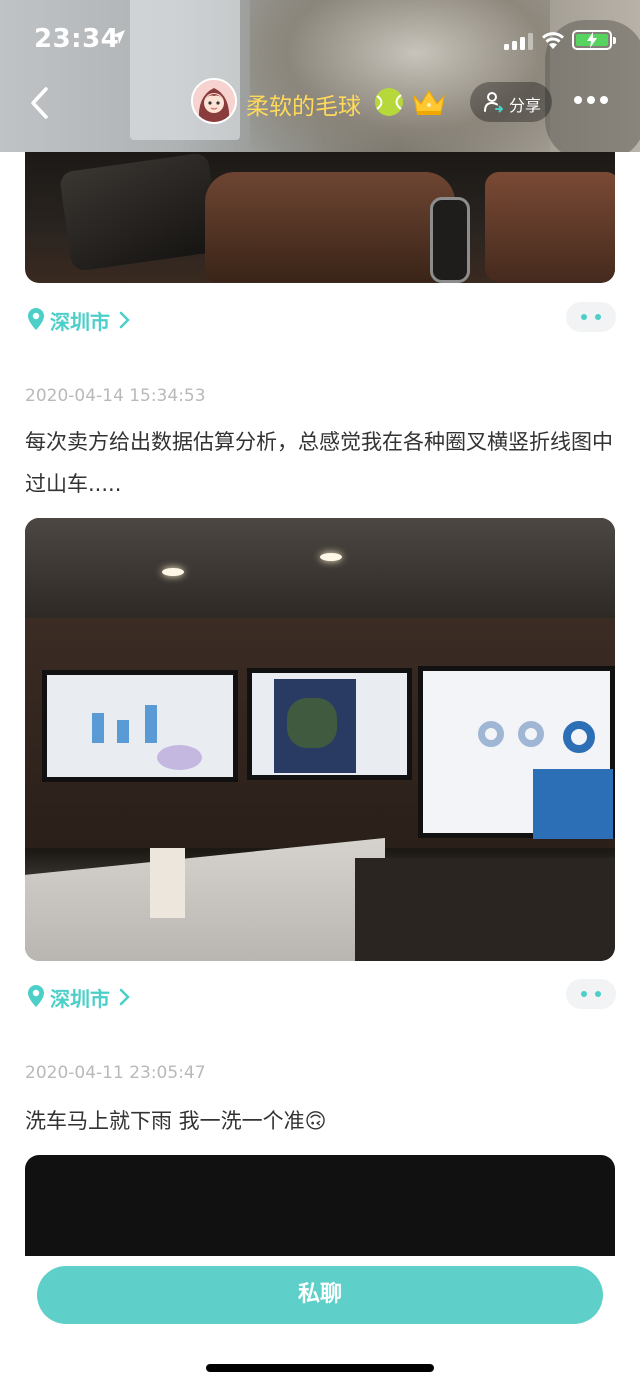  Describe the element at coordinates (77, 39) in the screenshot. I see `status-time: 23:34` at that location.